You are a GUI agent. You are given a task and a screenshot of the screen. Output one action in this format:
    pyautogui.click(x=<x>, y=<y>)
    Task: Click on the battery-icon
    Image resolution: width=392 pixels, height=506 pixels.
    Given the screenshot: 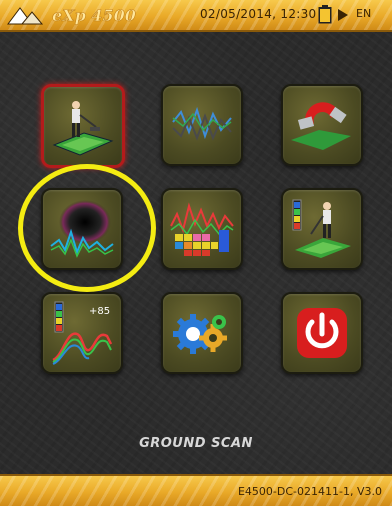 What is the action you would take?
    pyautogui.click(x=325, y=14)
    